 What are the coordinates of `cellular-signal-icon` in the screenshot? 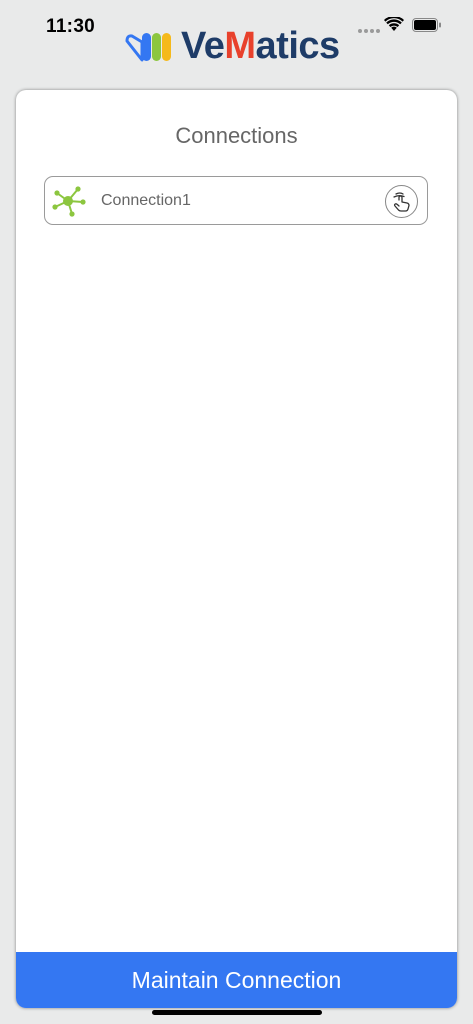 It's located at (369, 31).